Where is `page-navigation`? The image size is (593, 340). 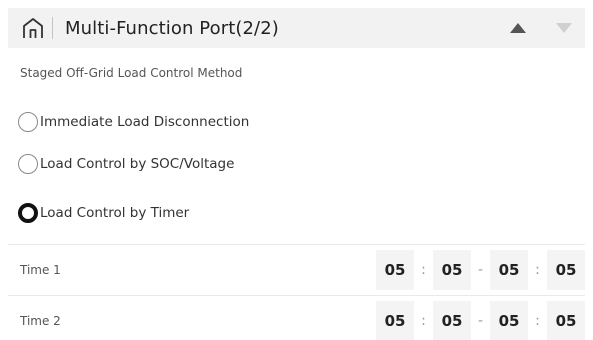
page-navigation is located at coordinates (533, 28).